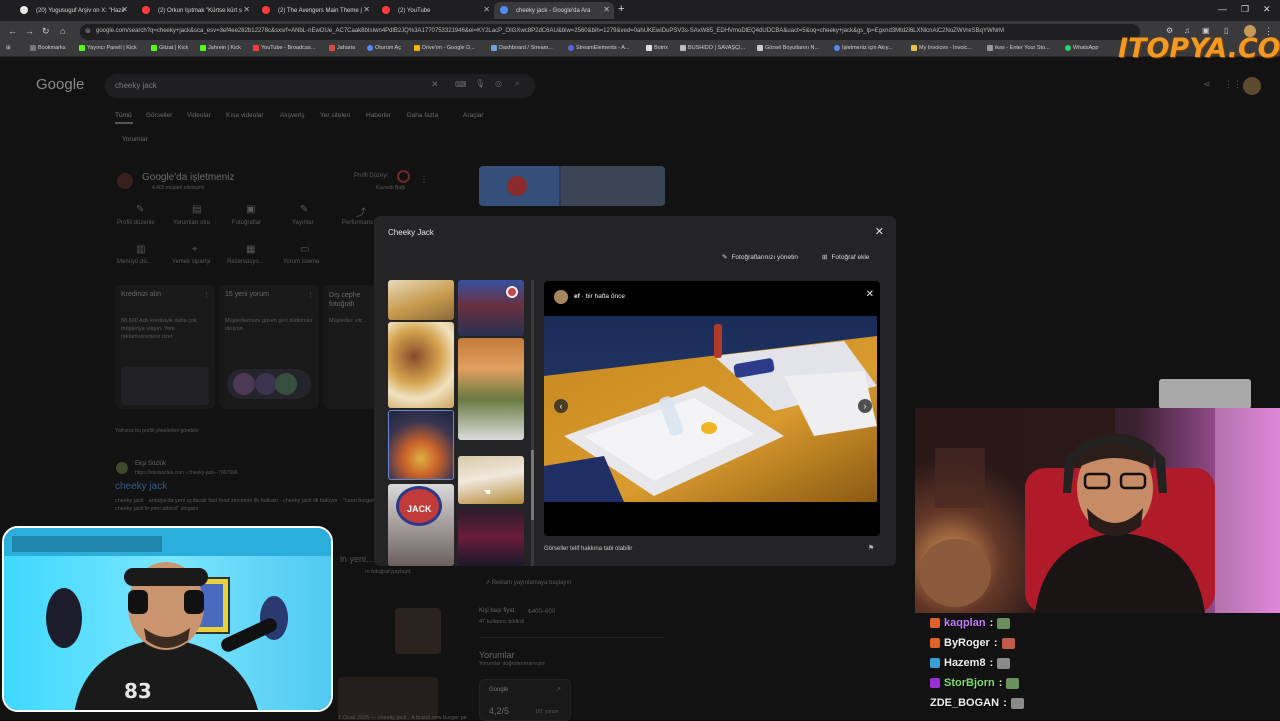 The width and height of the screenshot is (1280, 721). I want to click on apps-grid-icon: ⊞, so click(8, 48).